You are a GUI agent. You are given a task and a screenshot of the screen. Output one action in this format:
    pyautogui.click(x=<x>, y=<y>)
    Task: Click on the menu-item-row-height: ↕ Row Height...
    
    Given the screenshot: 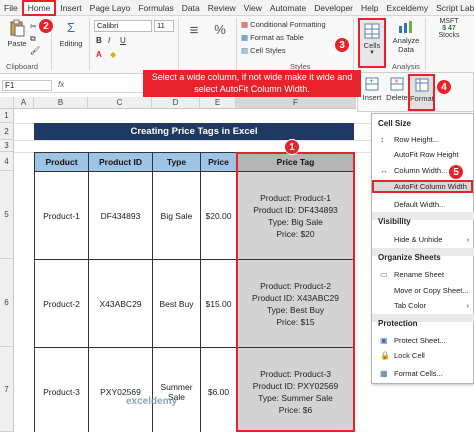 What is the action you would take?
    pyautogui.click(x=423, y=139)
    